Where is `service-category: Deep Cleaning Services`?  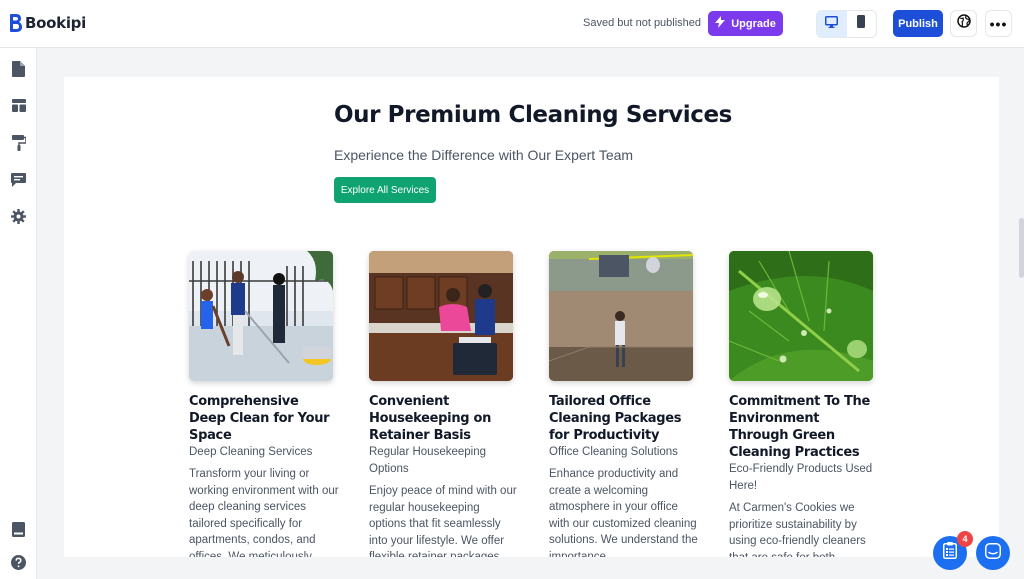 service-category: Deep Cleaning Services is located at coordinates (251, 452).